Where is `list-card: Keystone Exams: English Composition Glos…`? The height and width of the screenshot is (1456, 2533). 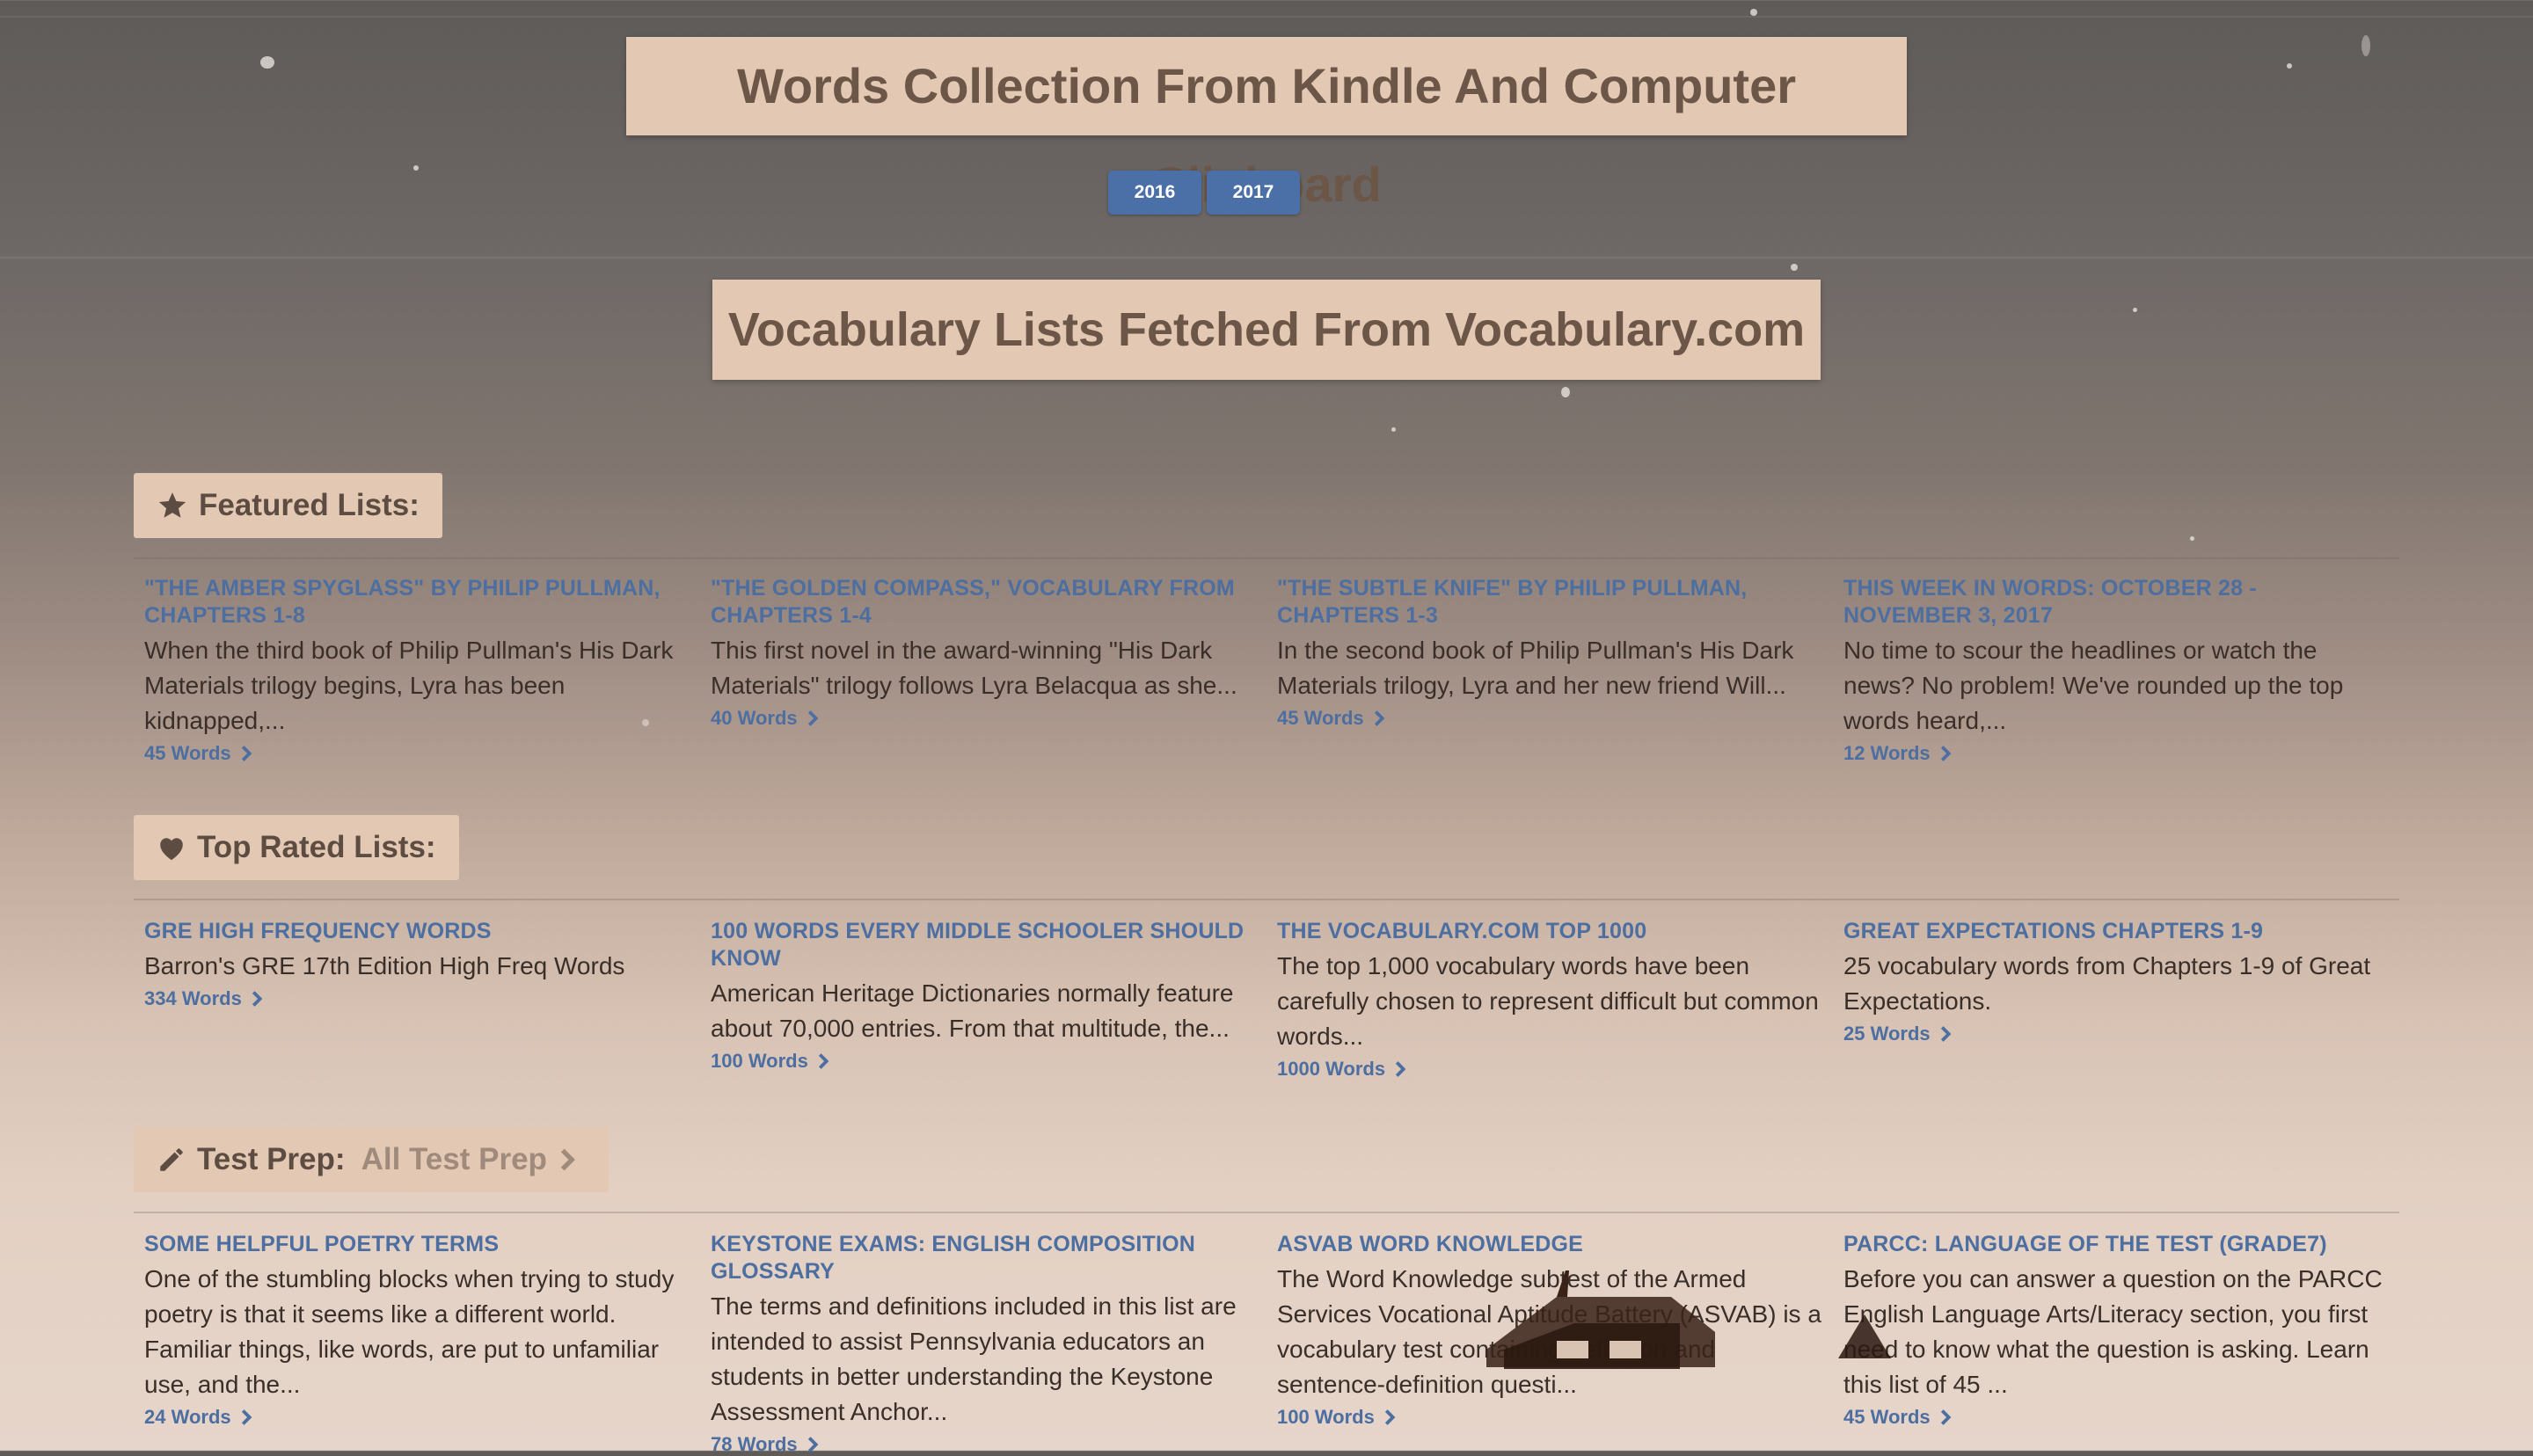
list-card: Keystone Exams: English Composition Glos… is located at coordinates (983, 1343).